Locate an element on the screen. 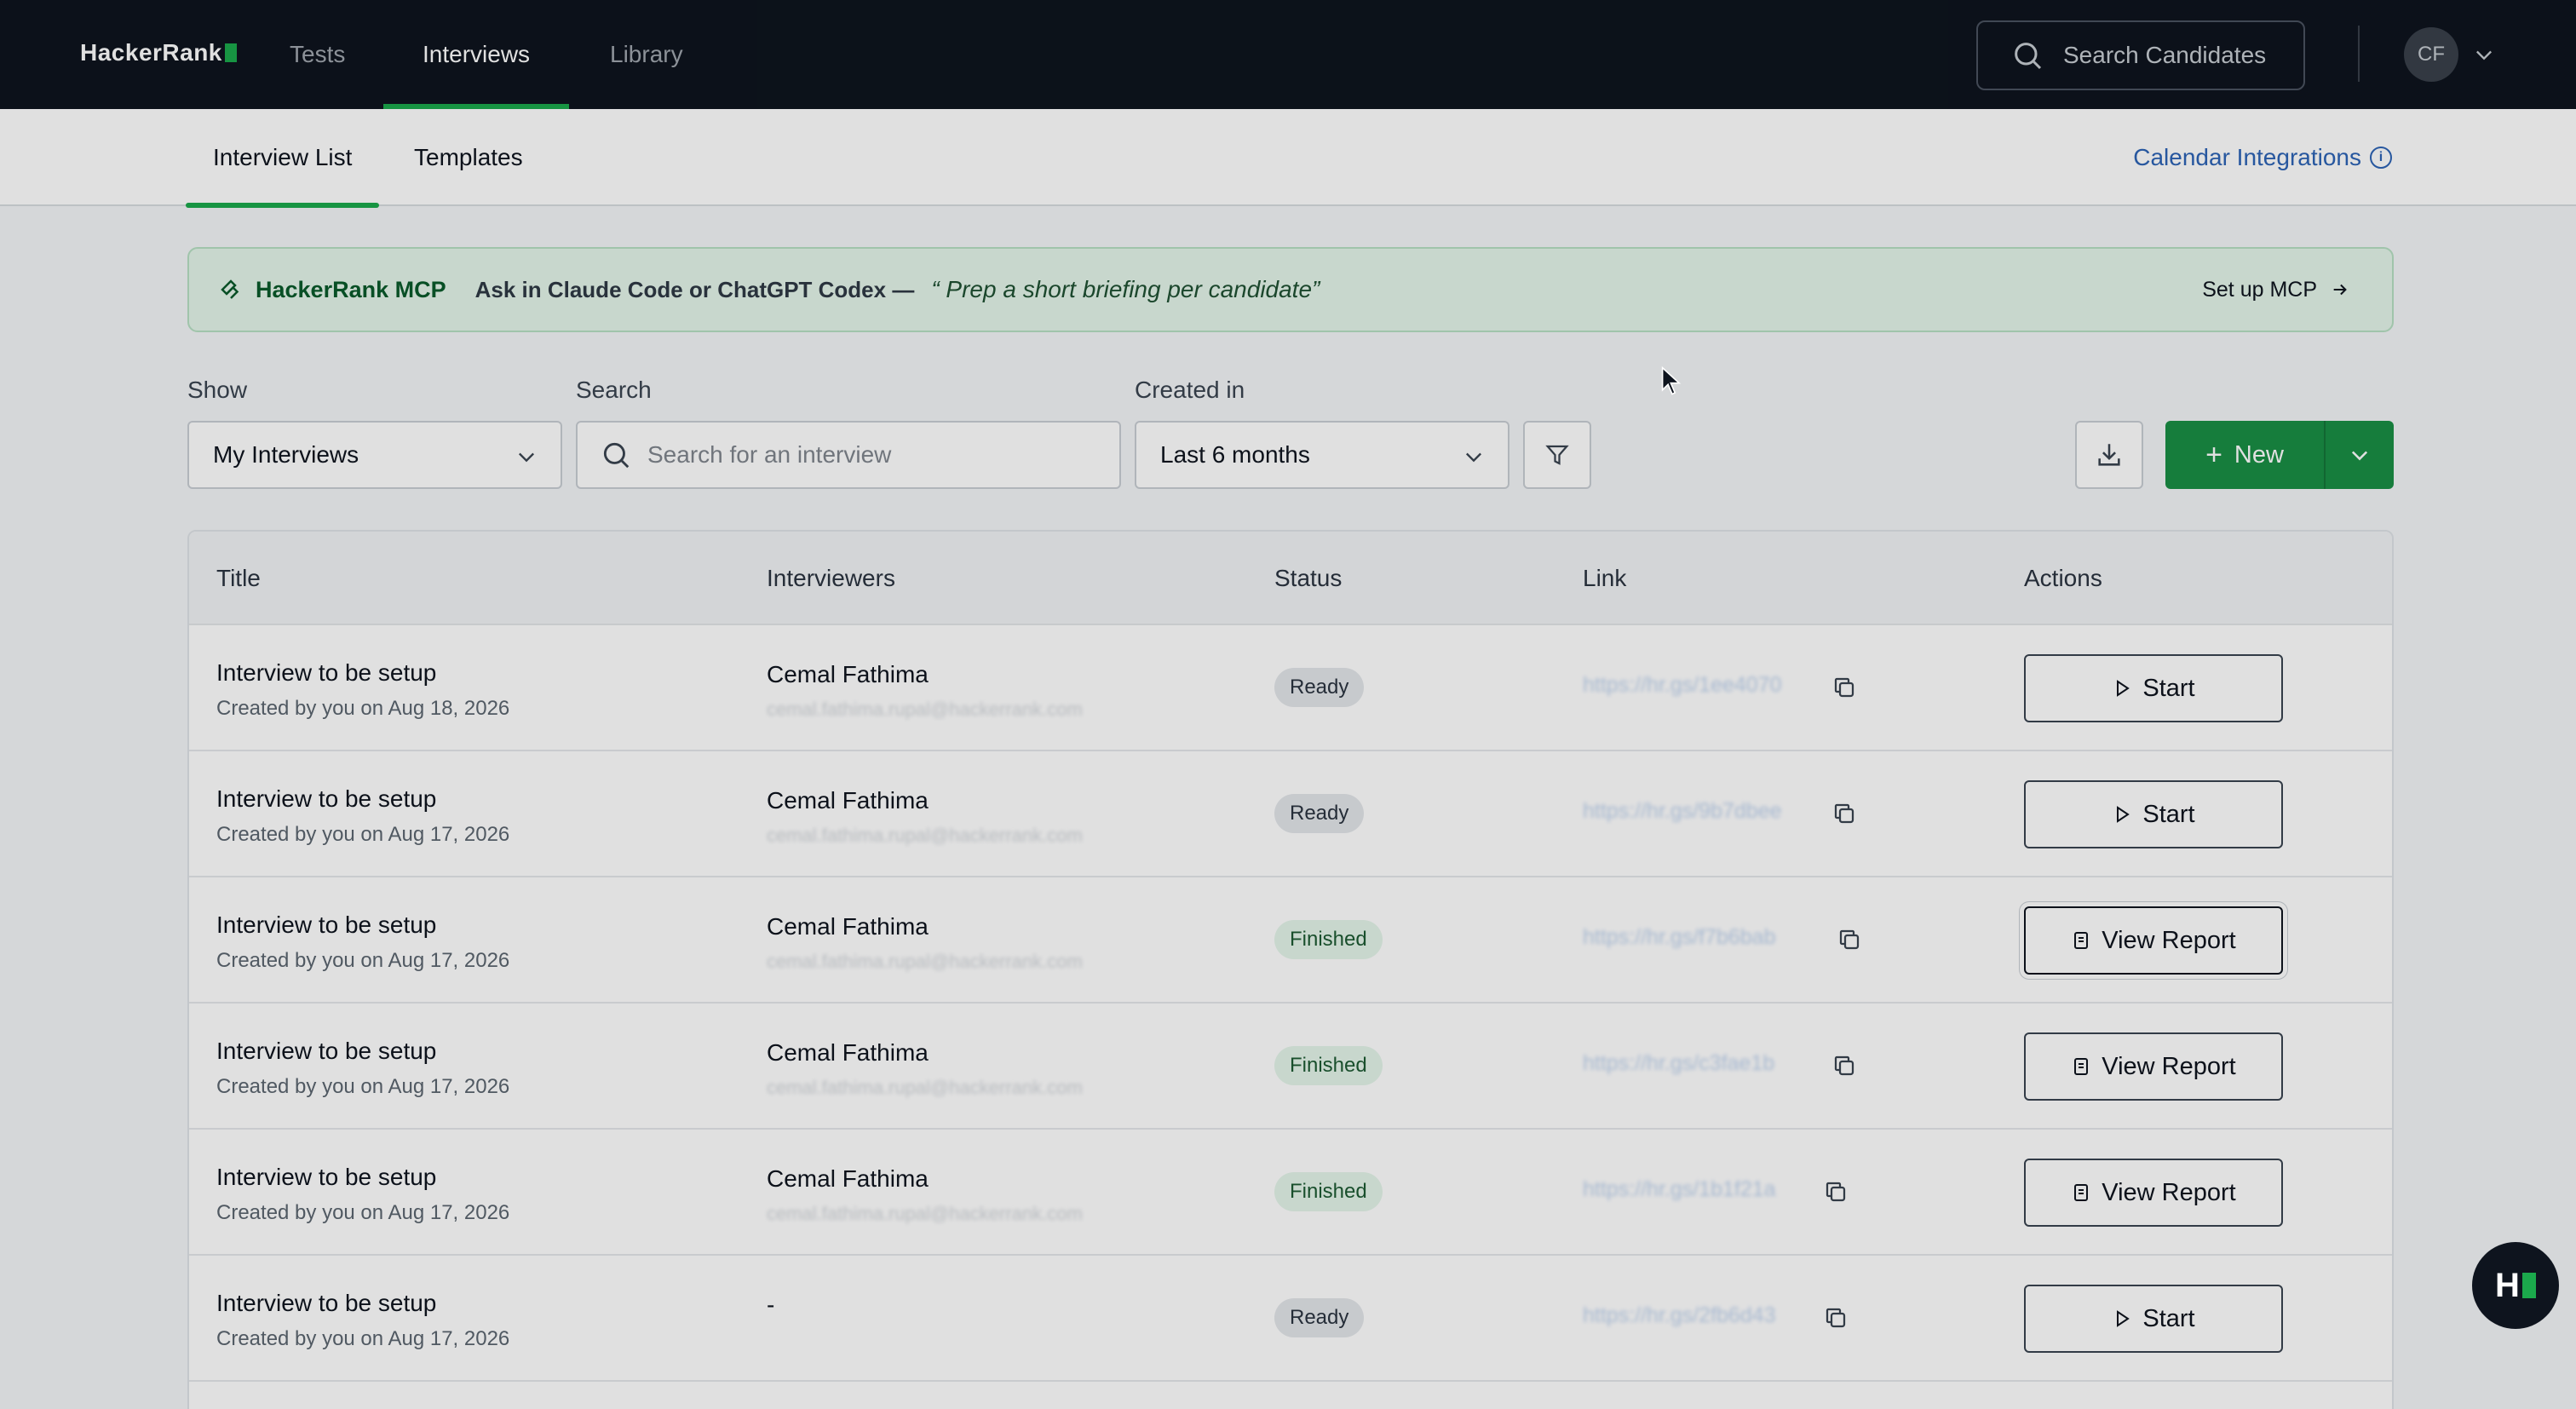  help-chat-button: H is located at coordinates (2516, 1285).